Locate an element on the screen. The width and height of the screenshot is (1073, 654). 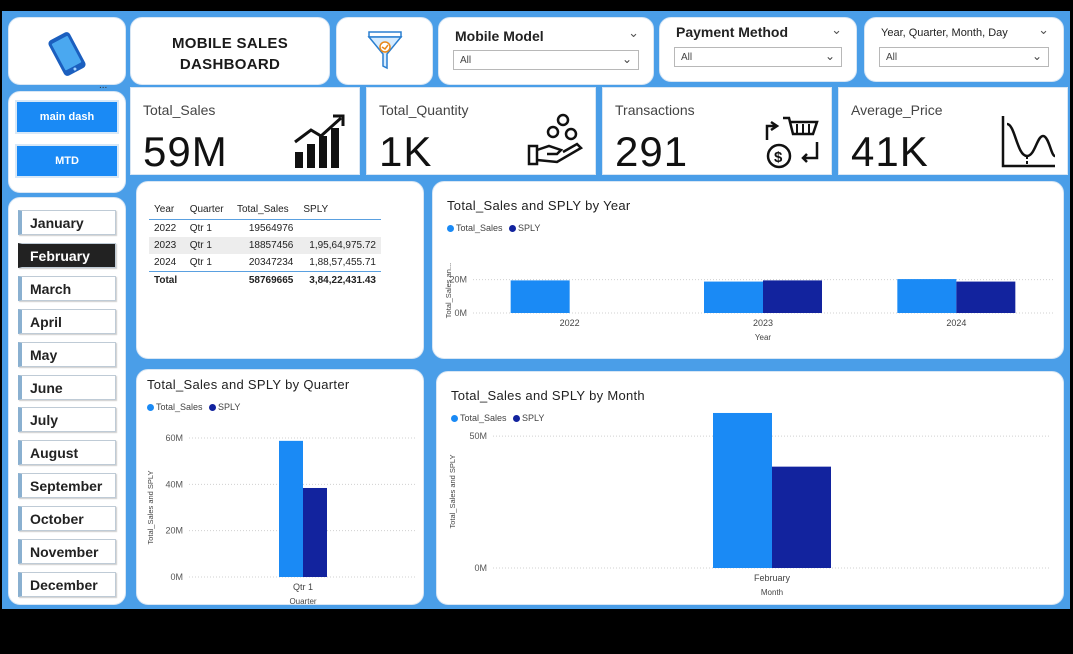
table-cell: 20347234 is located at coordinates (271, 262).